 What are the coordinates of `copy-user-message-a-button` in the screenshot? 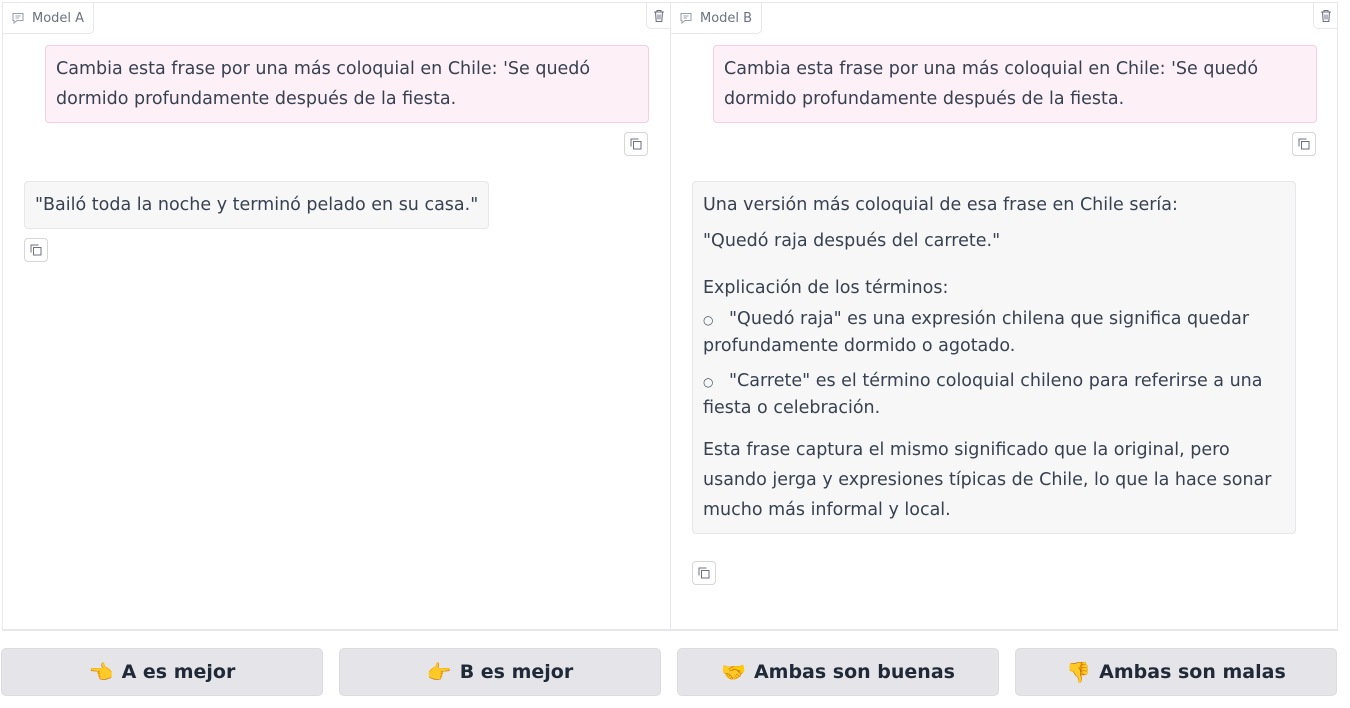 It's located at (636, 144).